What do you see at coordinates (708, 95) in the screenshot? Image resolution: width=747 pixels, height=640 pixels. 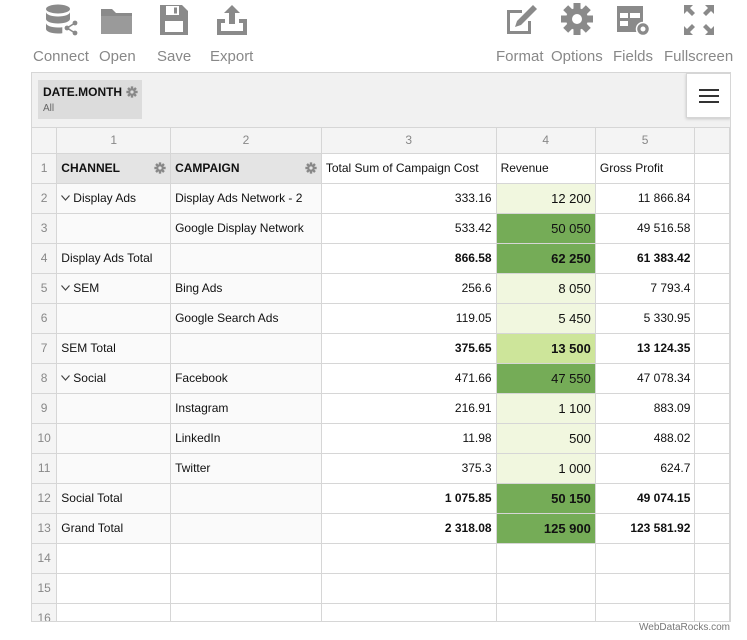 I see `hamburger-menu-button` at bounding box center [708, 95].